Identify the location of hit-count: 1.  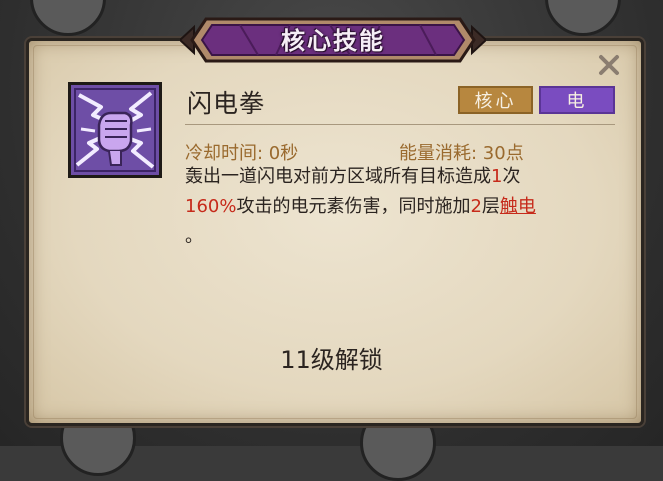
(497, 176).